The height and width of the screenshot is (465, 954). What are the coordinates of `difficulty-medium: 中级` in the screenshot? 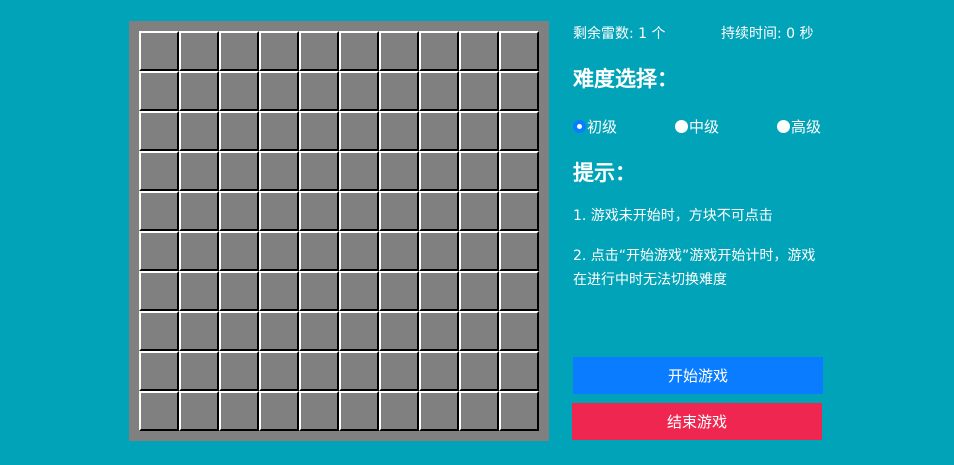 It's located at (697, 126).